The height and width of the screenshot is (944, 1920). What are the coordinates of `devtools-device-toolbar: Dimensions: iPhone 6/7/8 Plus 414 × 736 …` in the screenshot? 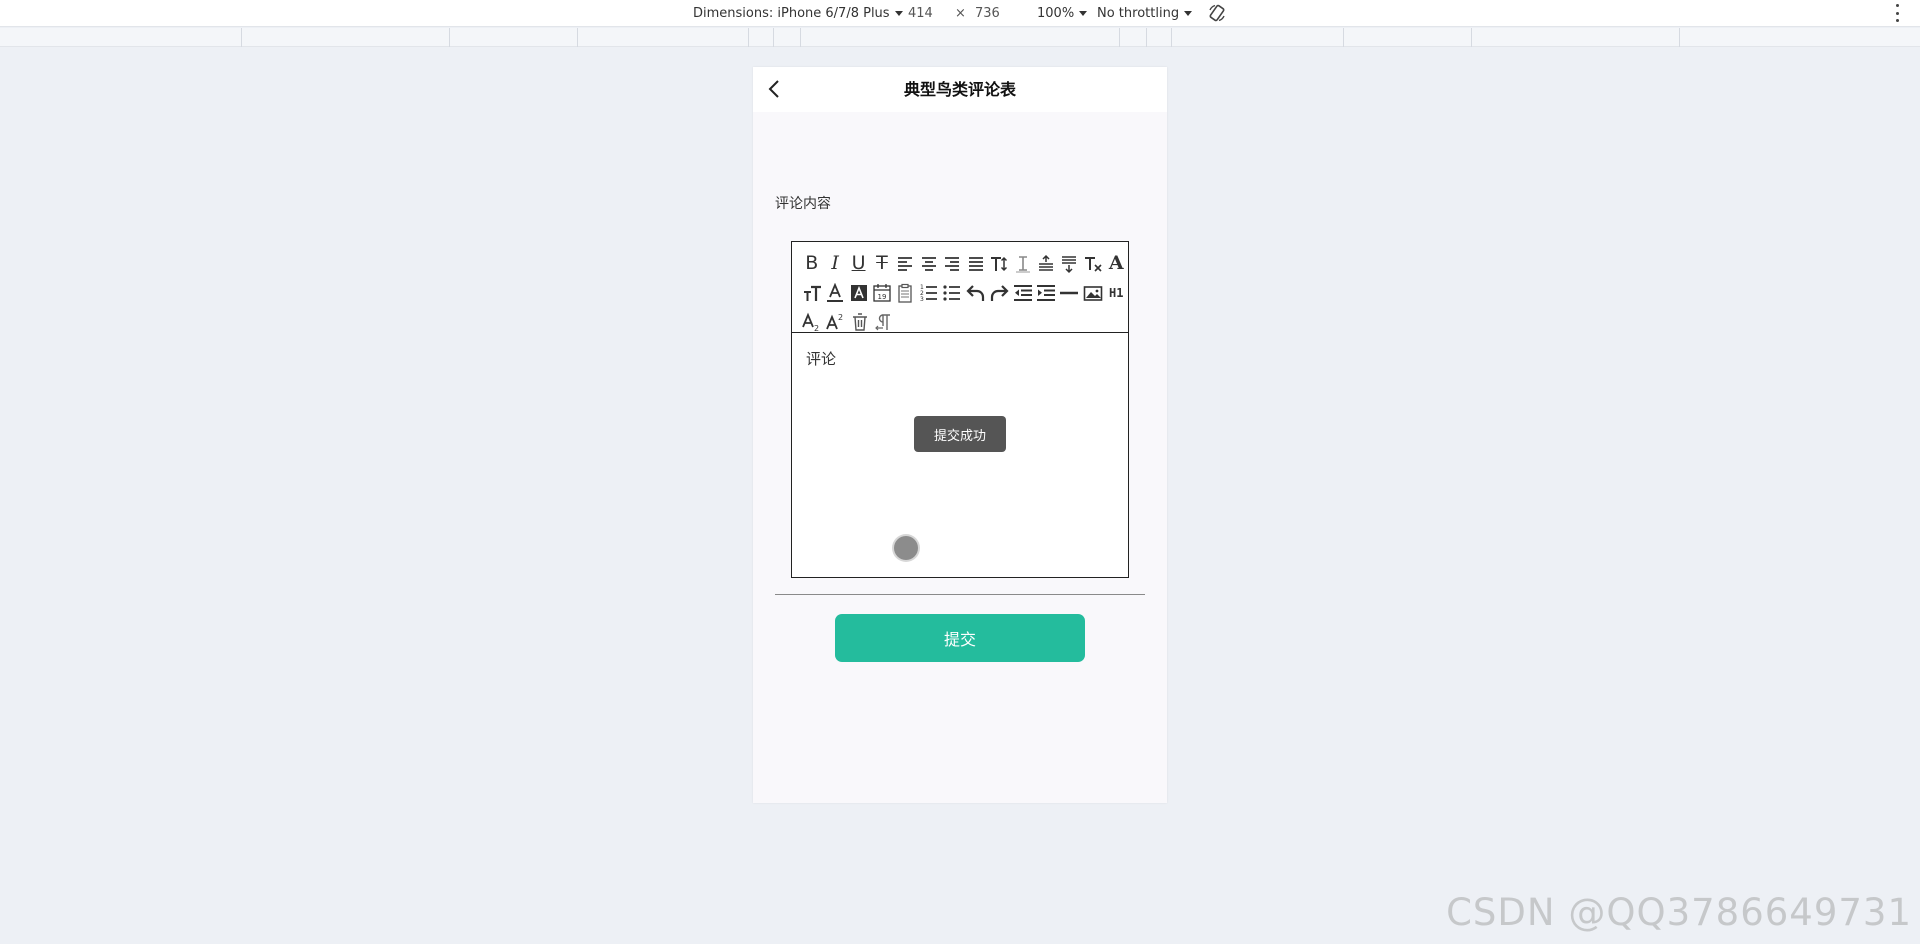 It's located at (960, 13).